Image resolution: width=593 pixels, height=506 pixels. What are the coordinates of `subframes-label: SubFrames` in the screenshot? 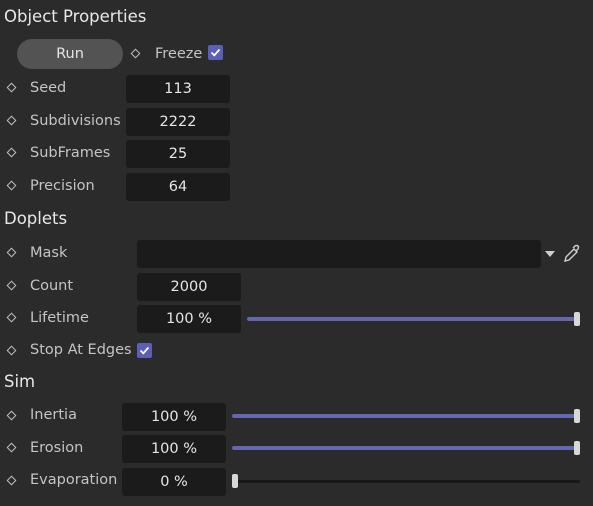 It's located at (70, 153).